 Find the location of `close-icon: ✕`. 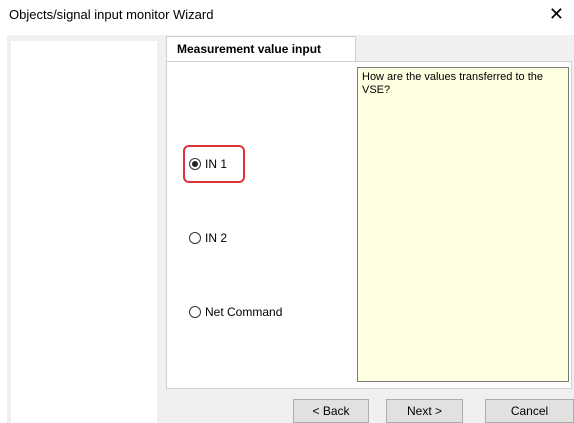

close-icon: ✕ is located at coordinates (556, 14).